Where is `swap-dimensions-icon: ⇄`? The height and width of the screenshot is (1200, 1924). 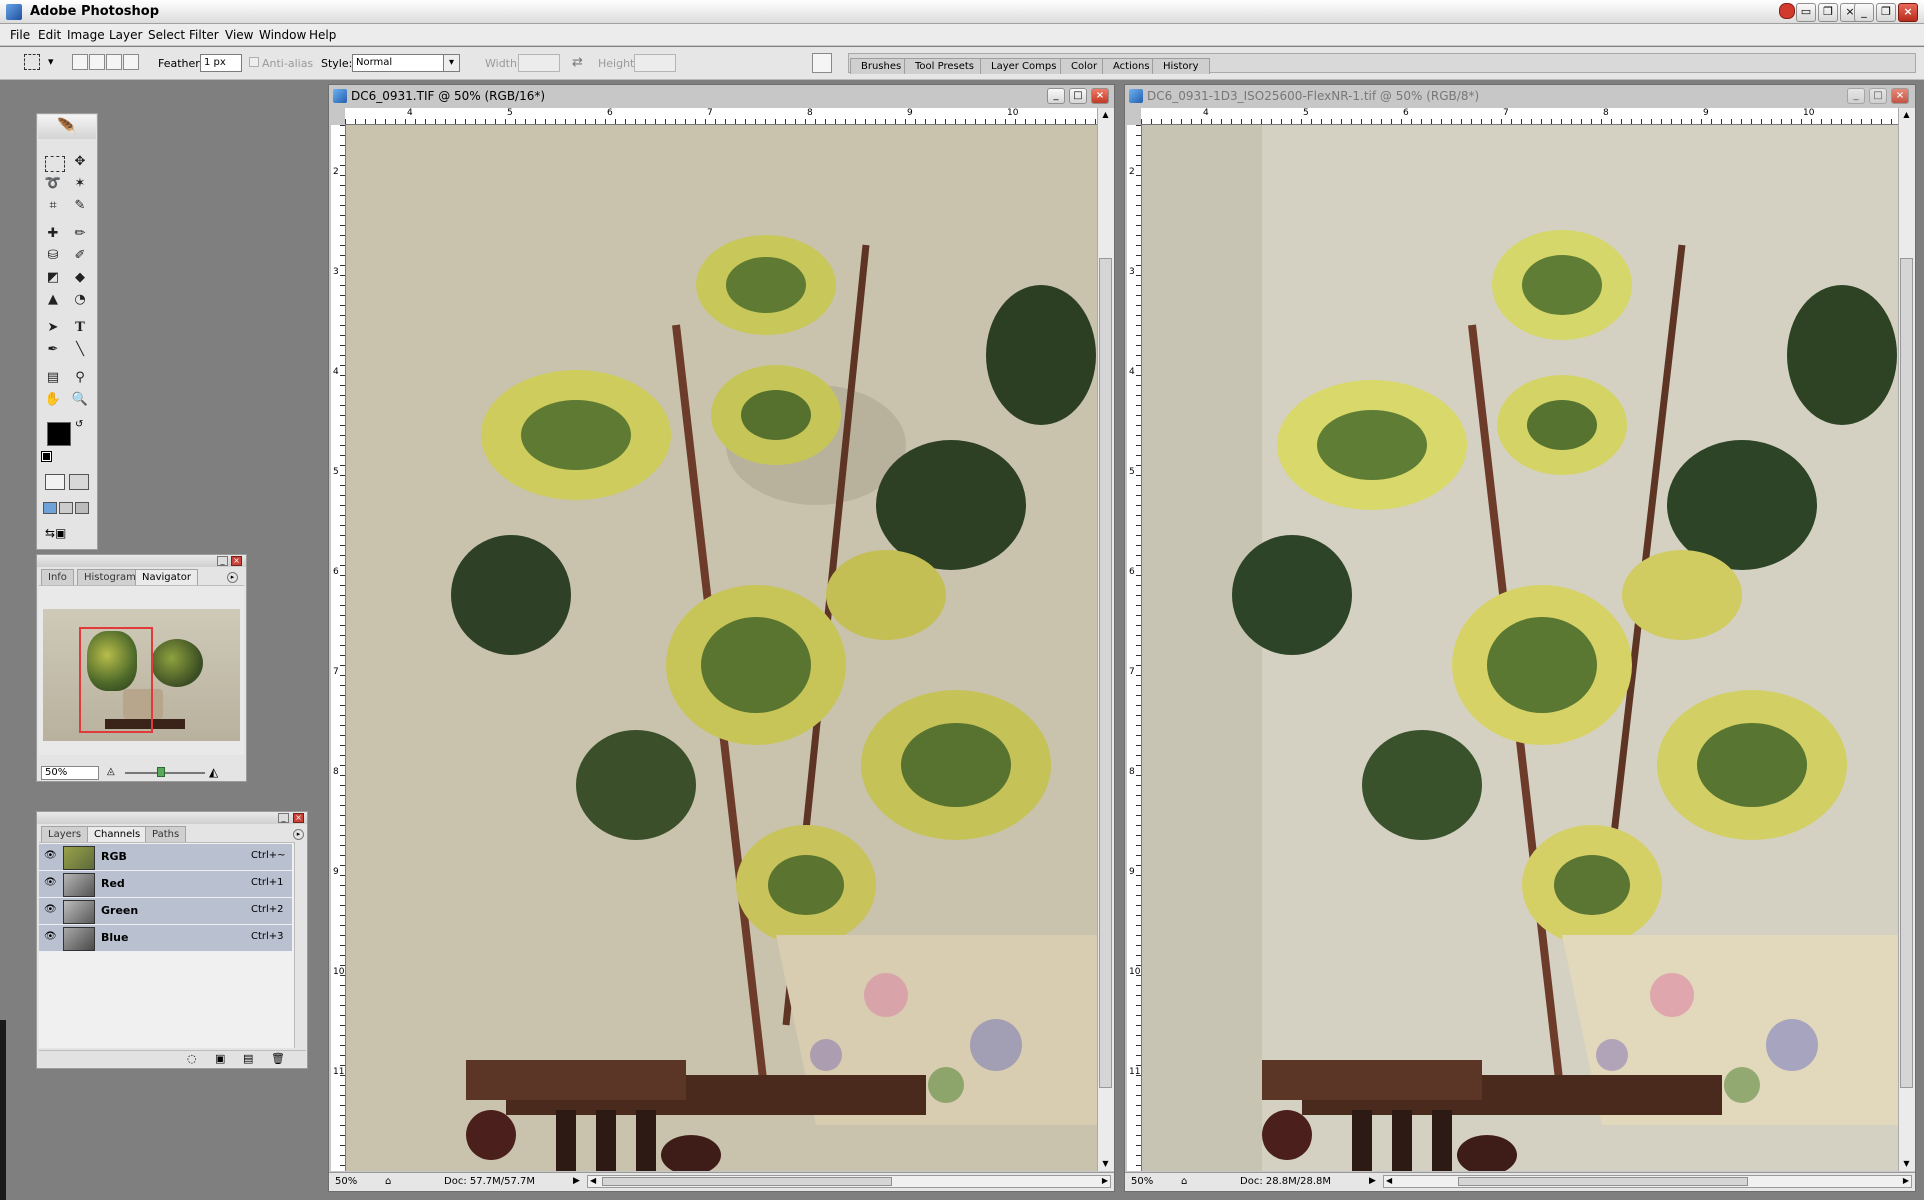
swap-dimensions-icon: ⇄ is located at coordinates (577, 62).